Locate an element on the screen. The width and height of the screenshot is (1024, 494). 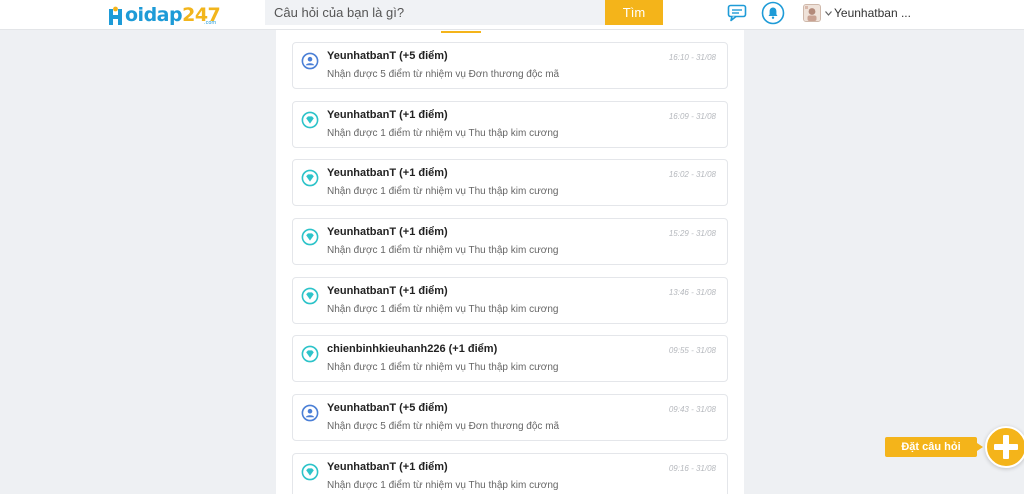
search-button: Tìm is located at coordinates (634, 12).